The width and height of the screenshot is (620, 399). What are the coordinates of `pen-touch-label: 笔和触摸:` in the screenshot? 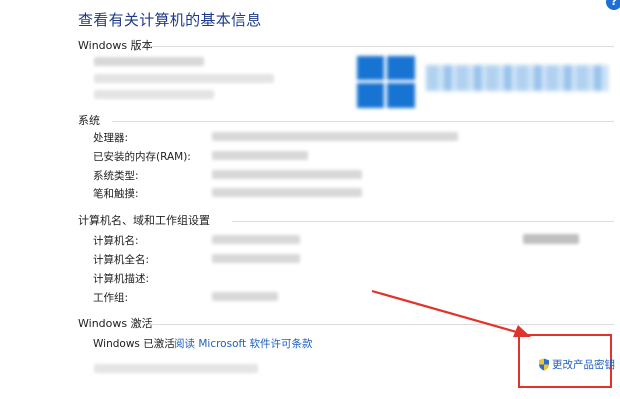 It's located at (116, 194).